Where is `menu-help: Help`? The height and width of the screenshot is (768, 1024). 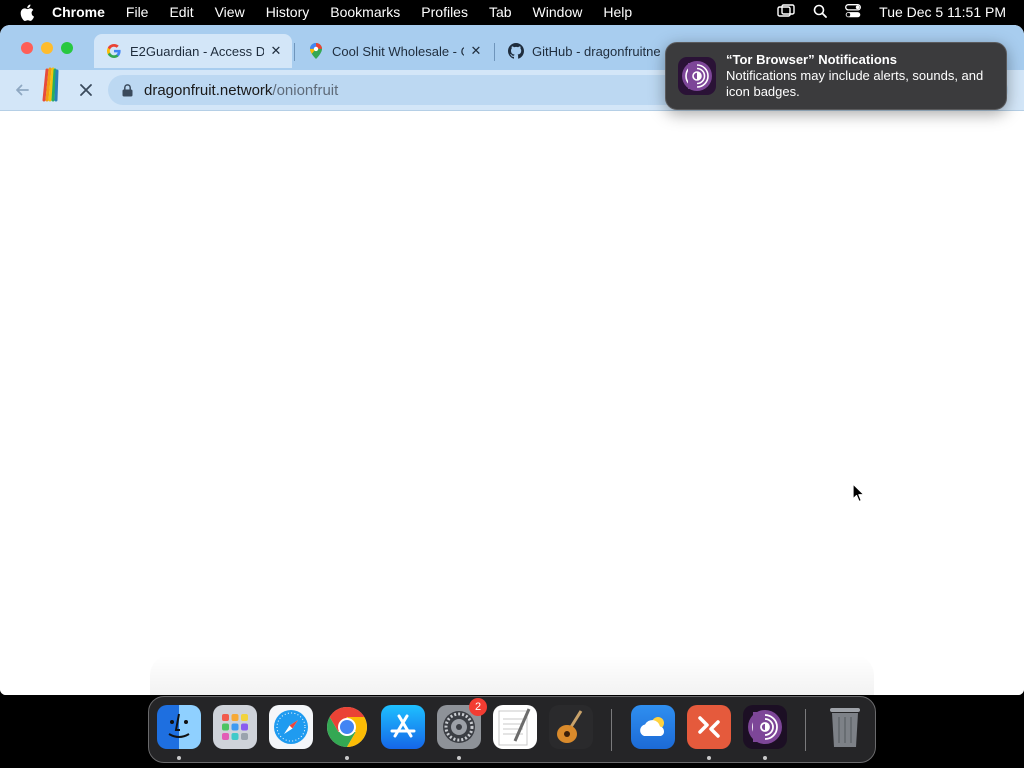 menu-help: Help is located at coordinates (617, 12).